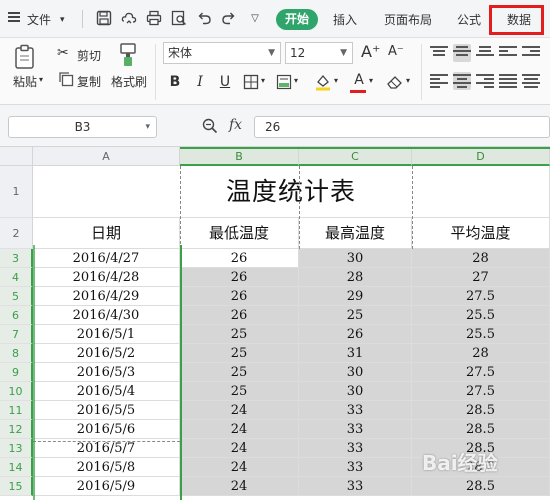 The width and height of the screenshot is (550, 500). What do you see at coordinates (16, 296) in the screenshot?
I see `row-header: 5` at bounding box center [16, 296].